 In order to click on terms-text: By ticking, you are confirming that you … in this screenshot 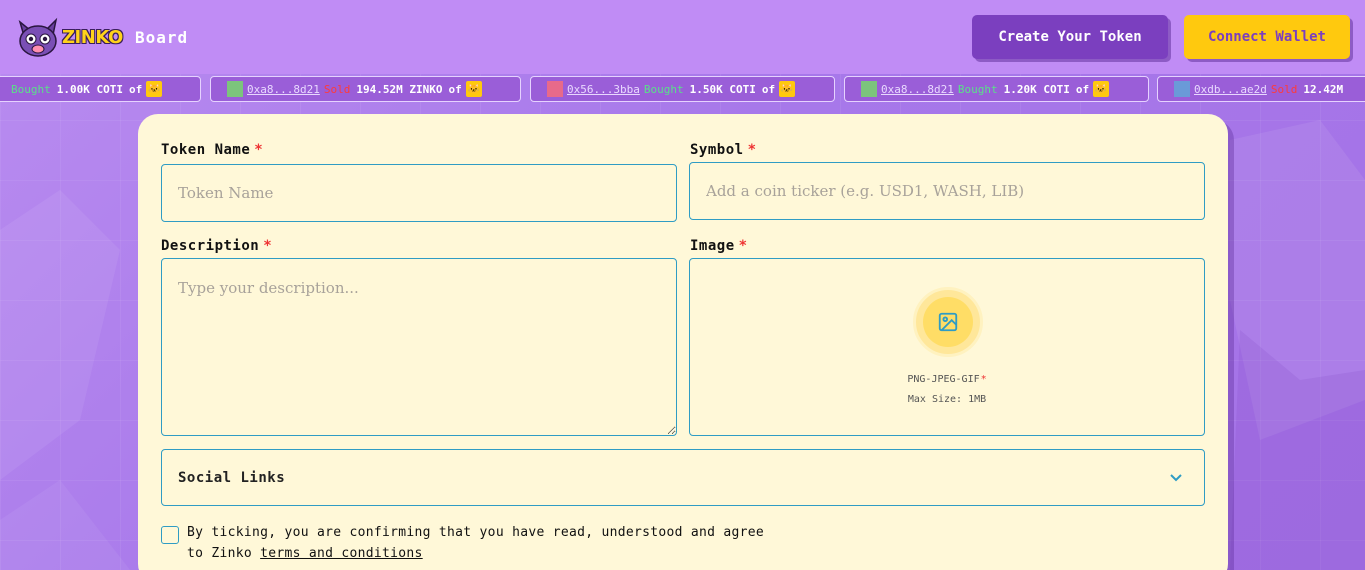, I will do `click(475, 543)`.